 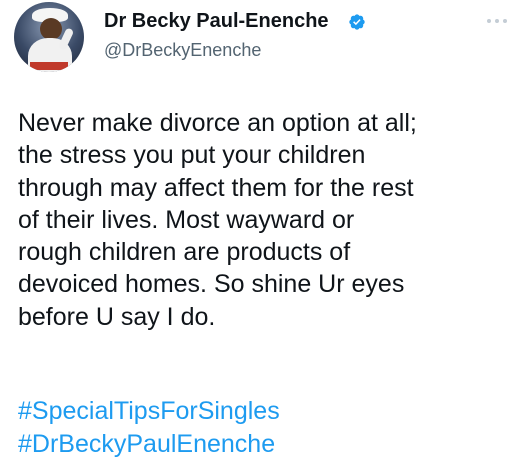 I want to click on ellipsis-icon, so click(x=497, y=21).